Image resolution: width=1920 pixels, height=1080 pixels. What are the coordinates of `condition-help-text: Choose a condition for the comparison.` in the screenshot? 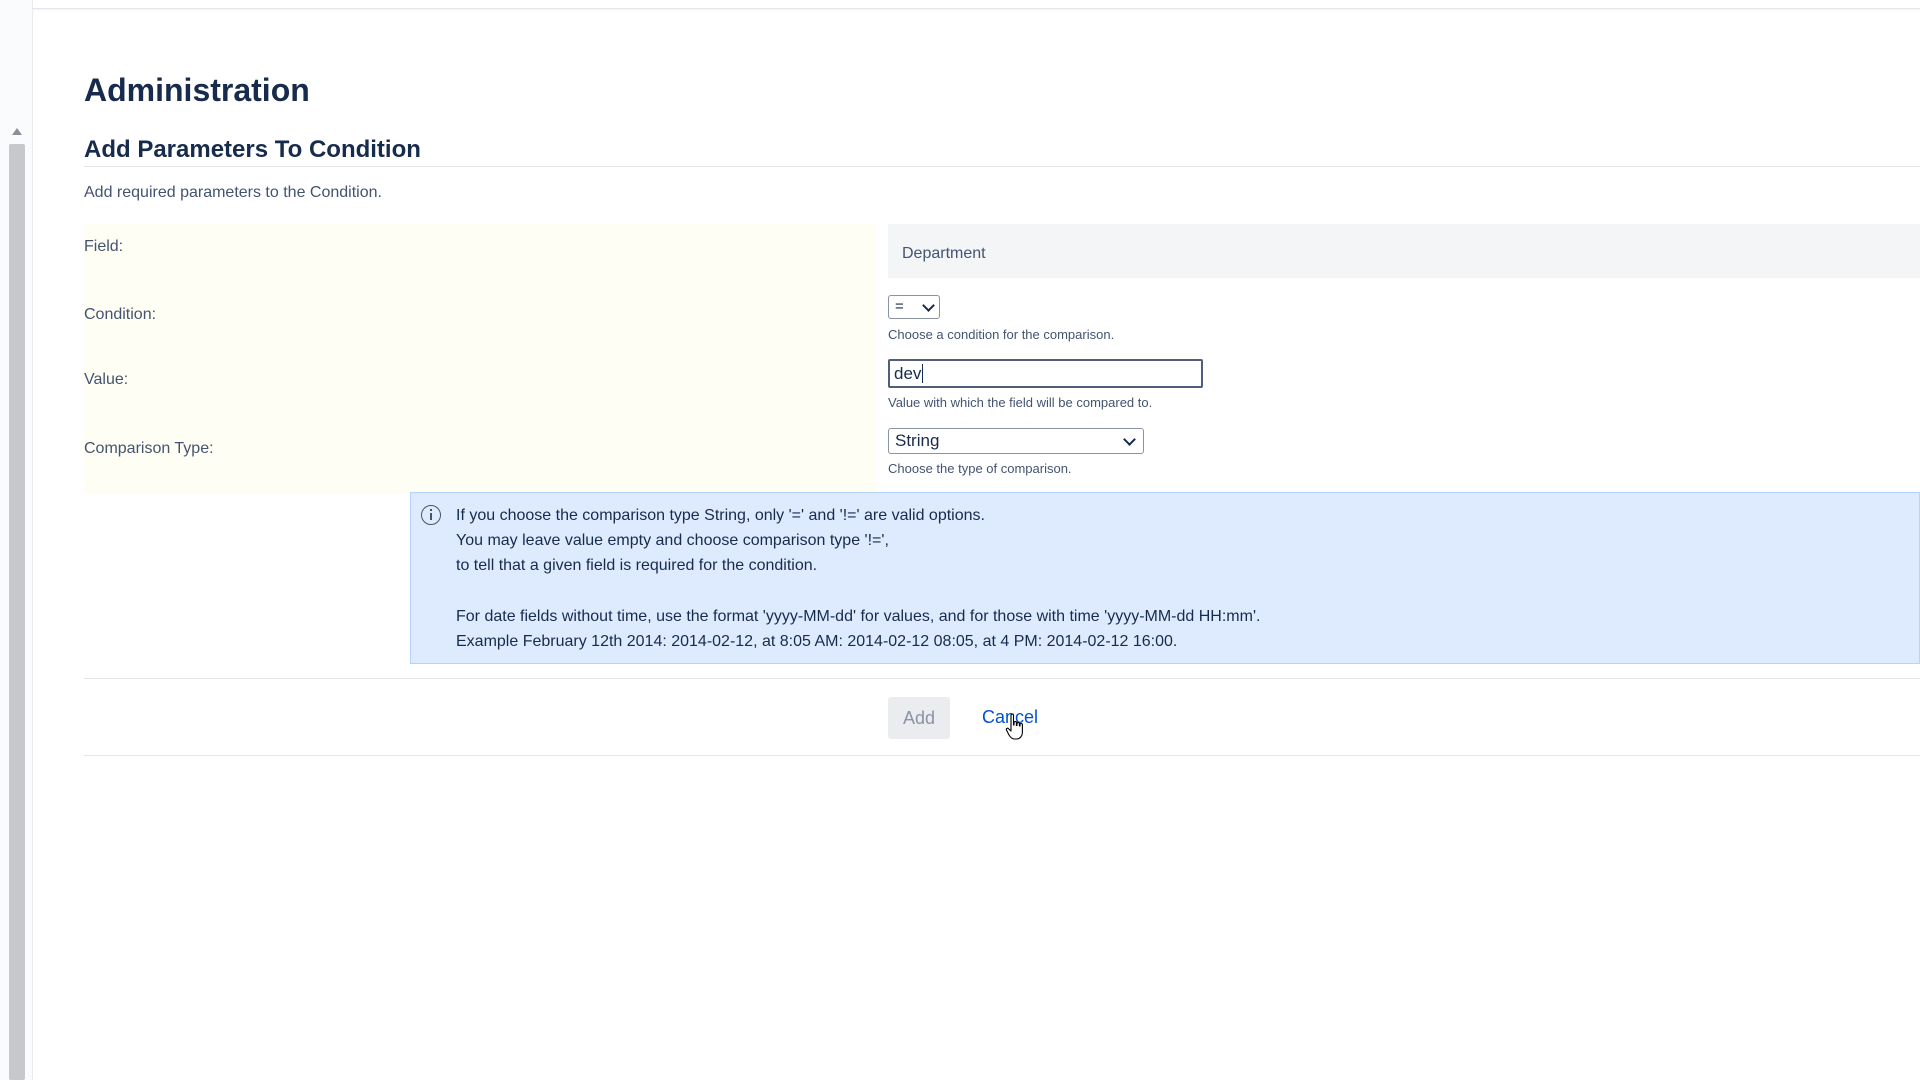 It's located at (1001, 334).